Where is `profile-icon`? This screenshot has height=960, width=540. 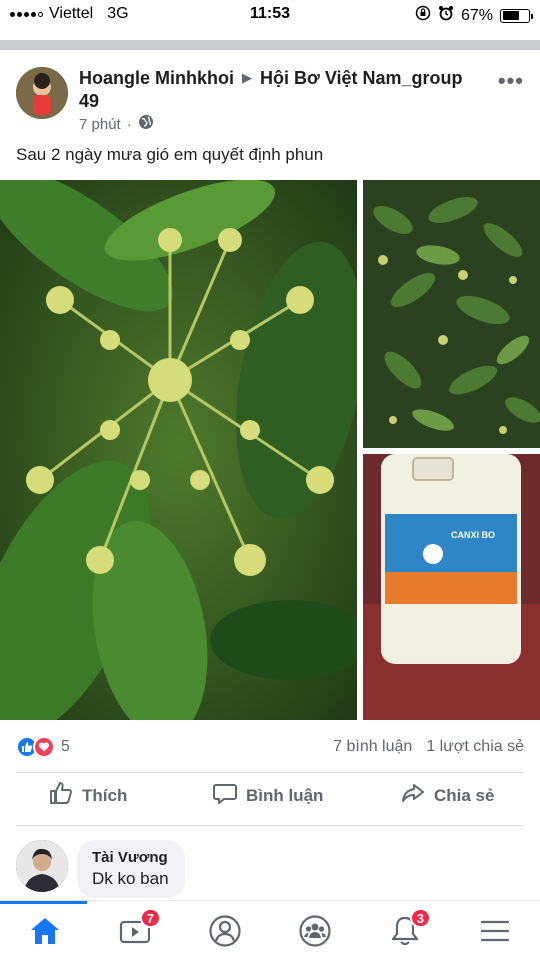
profile-icon is located at coordinates (225, 933).